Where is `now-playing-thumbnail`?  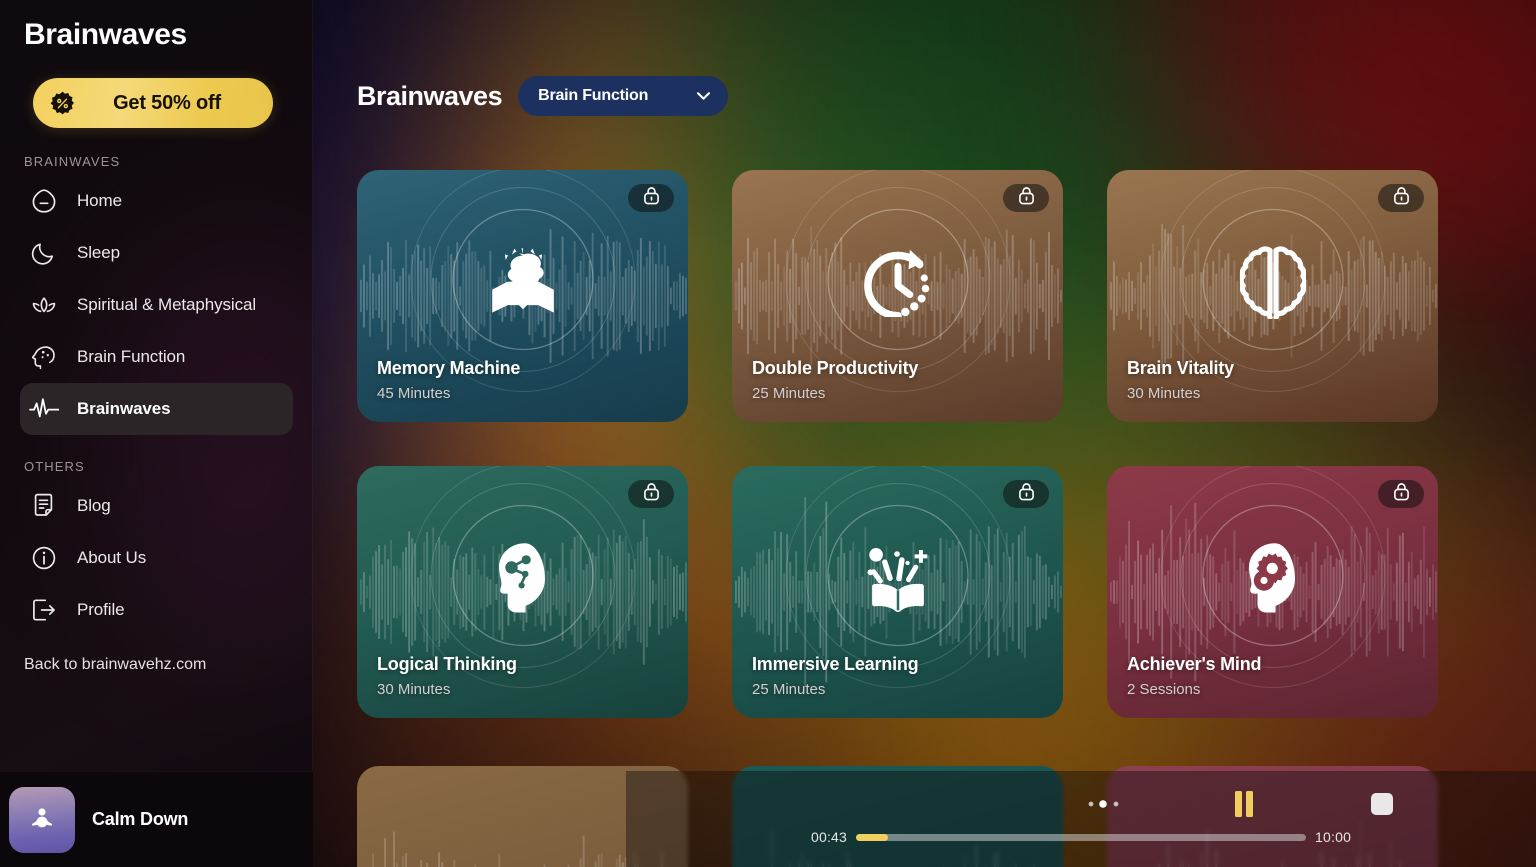 now-playing-thumbnail is located at coordinates (42, 819).